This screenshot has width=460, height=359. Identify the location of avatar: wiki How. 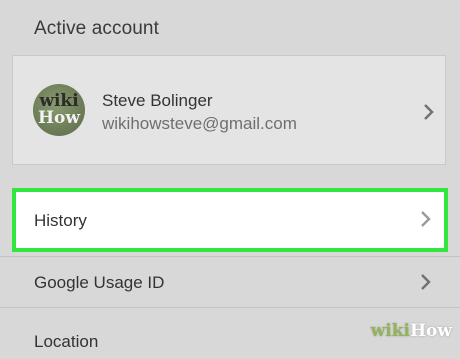
(59, 110).